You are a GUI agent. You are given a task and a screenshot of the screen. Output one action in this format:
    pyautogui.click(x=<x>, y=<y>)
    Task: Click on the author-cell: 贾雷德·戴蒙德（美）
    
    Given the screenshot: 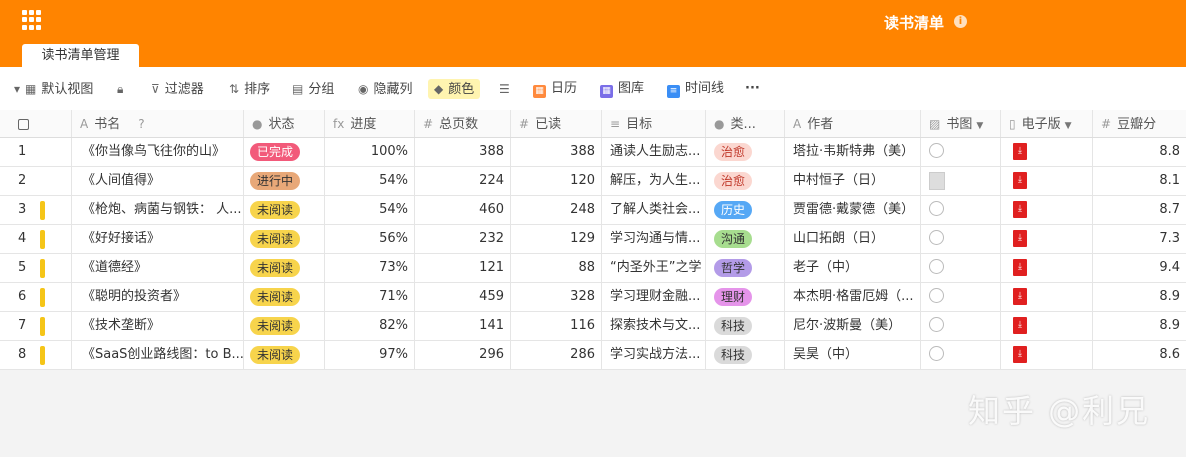 What is the action you would take?
    pyautogui.click(x=853, y=210)
    